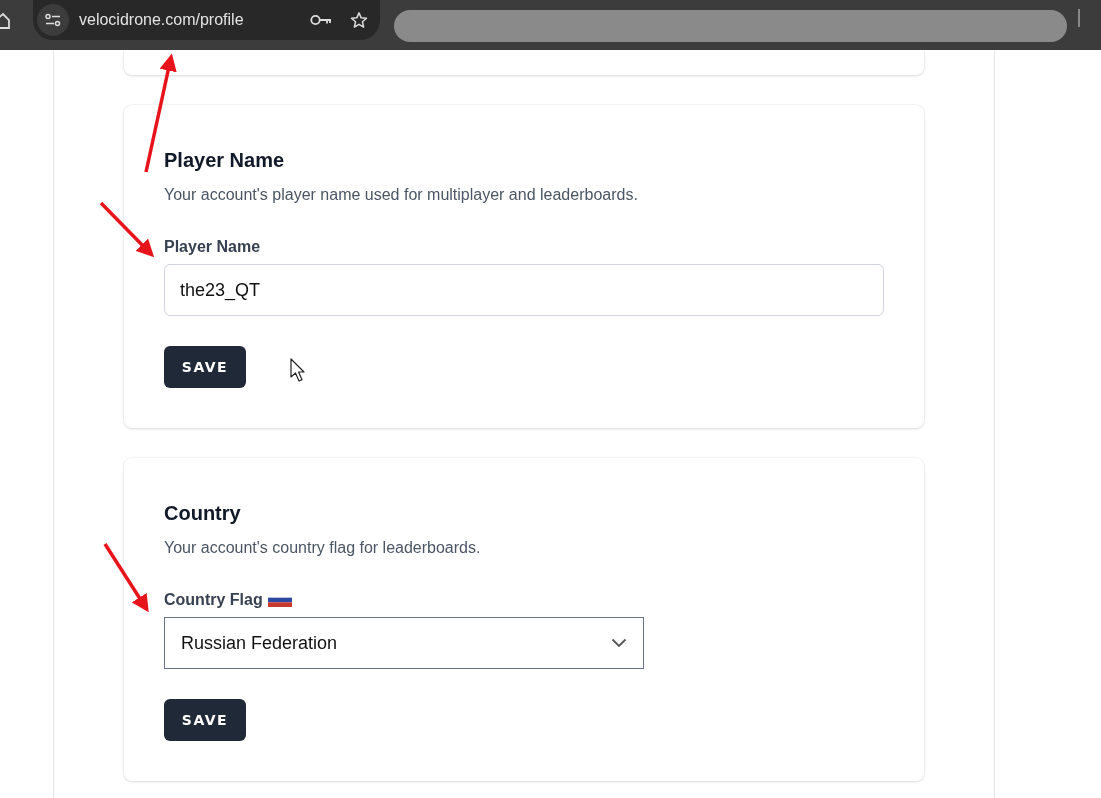 The width and height of the screenshot is (1101, 798). Describe the element at coordinates (212, 247) in the screenshot. I see `field-label: Player Name` at that location.